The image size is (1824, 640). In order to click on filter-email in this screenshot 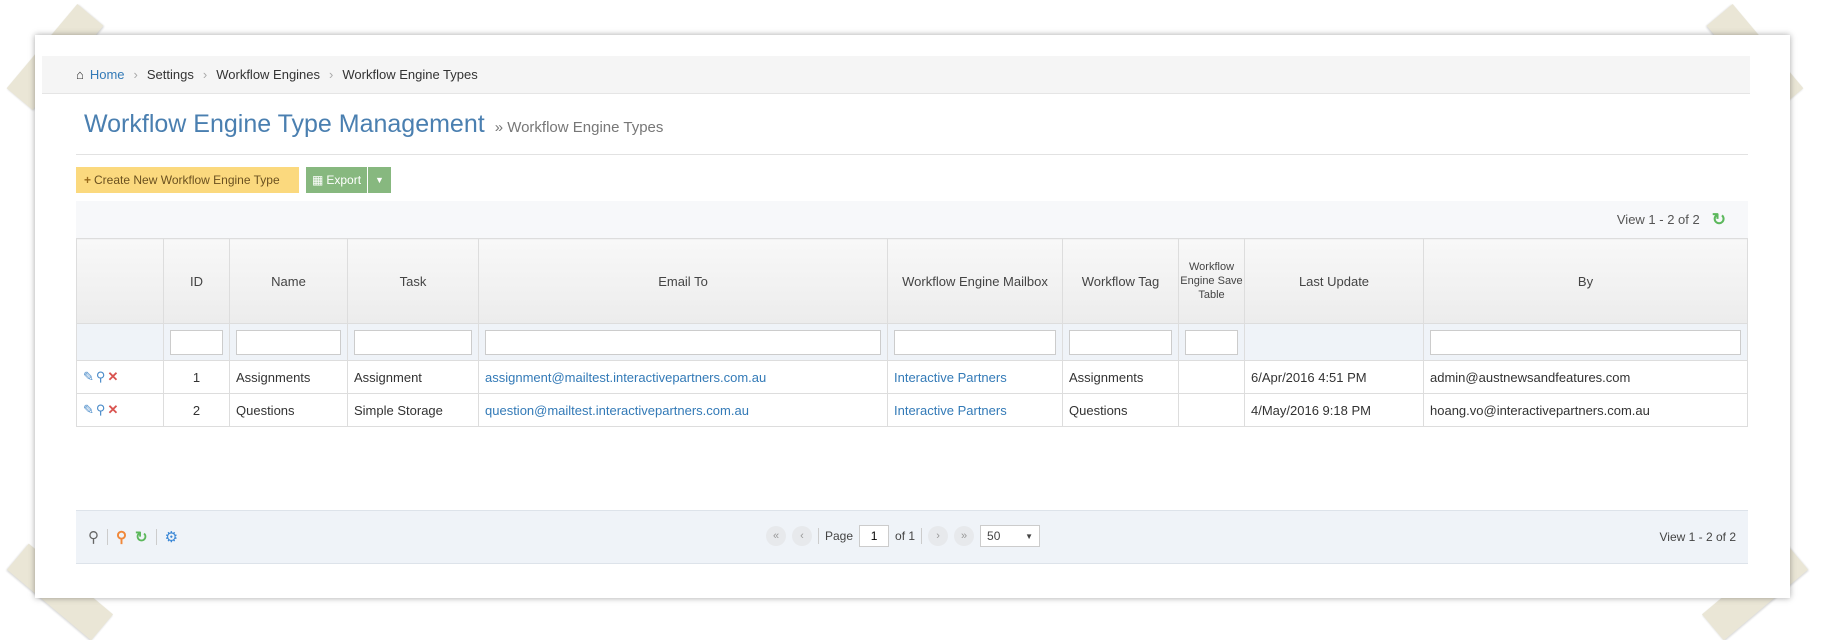, I will do `click(683, 342)`.